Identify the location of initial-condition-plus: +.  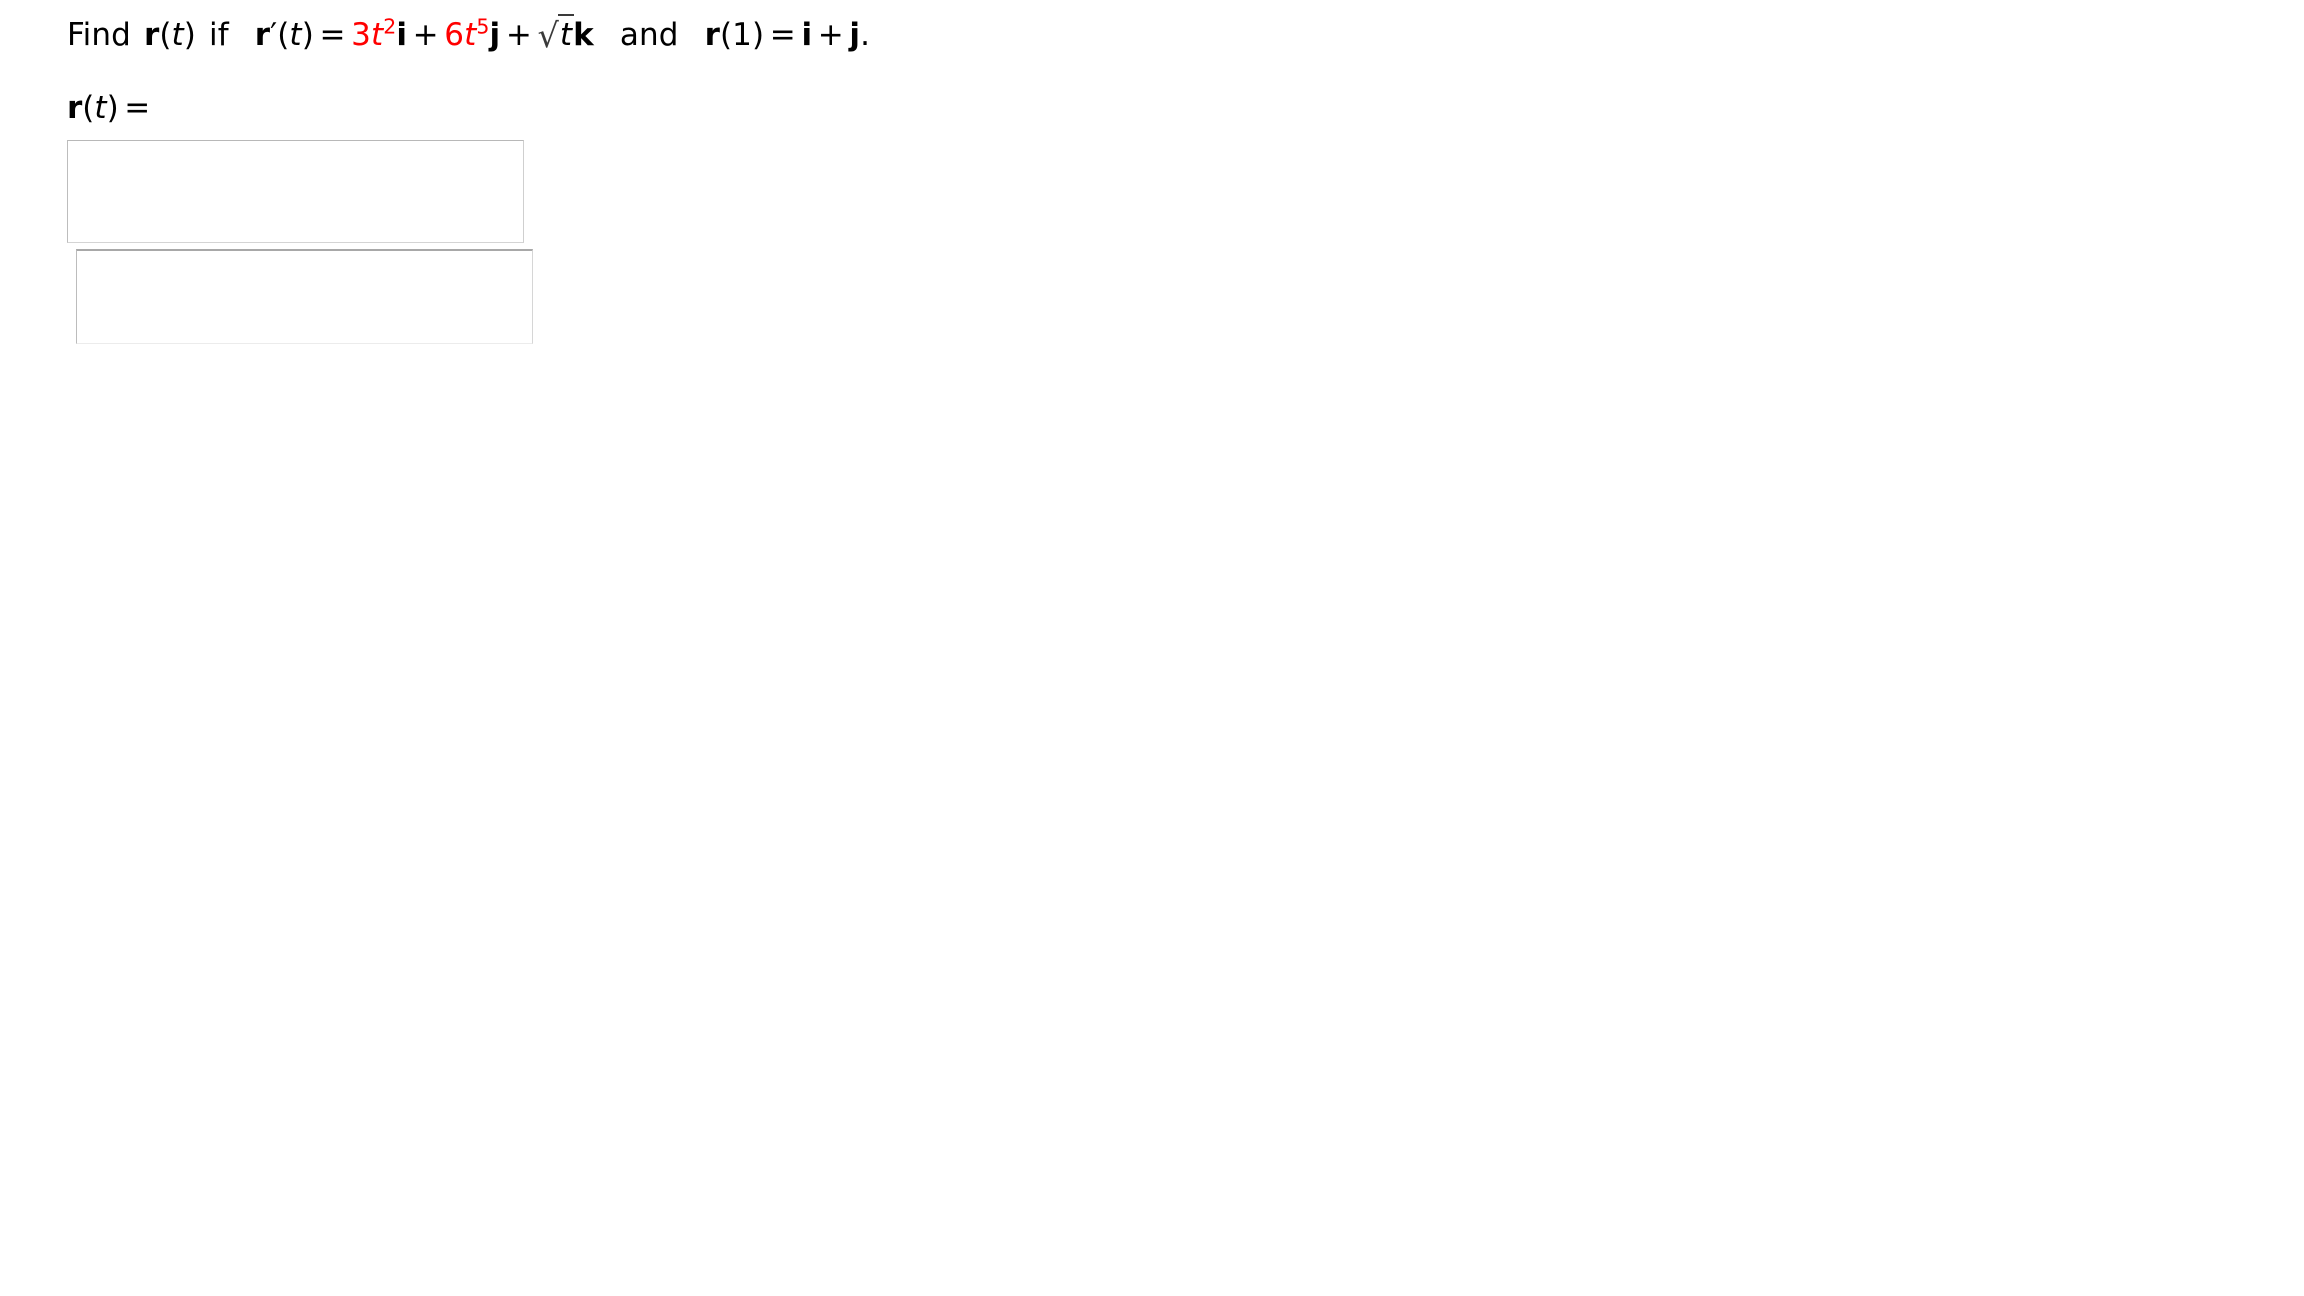
(830, 35).